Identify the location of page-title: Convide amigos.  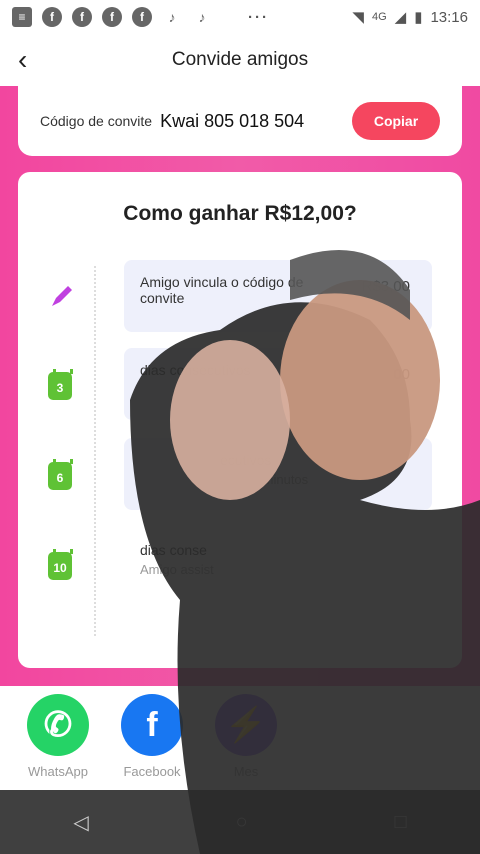
(240, 59).